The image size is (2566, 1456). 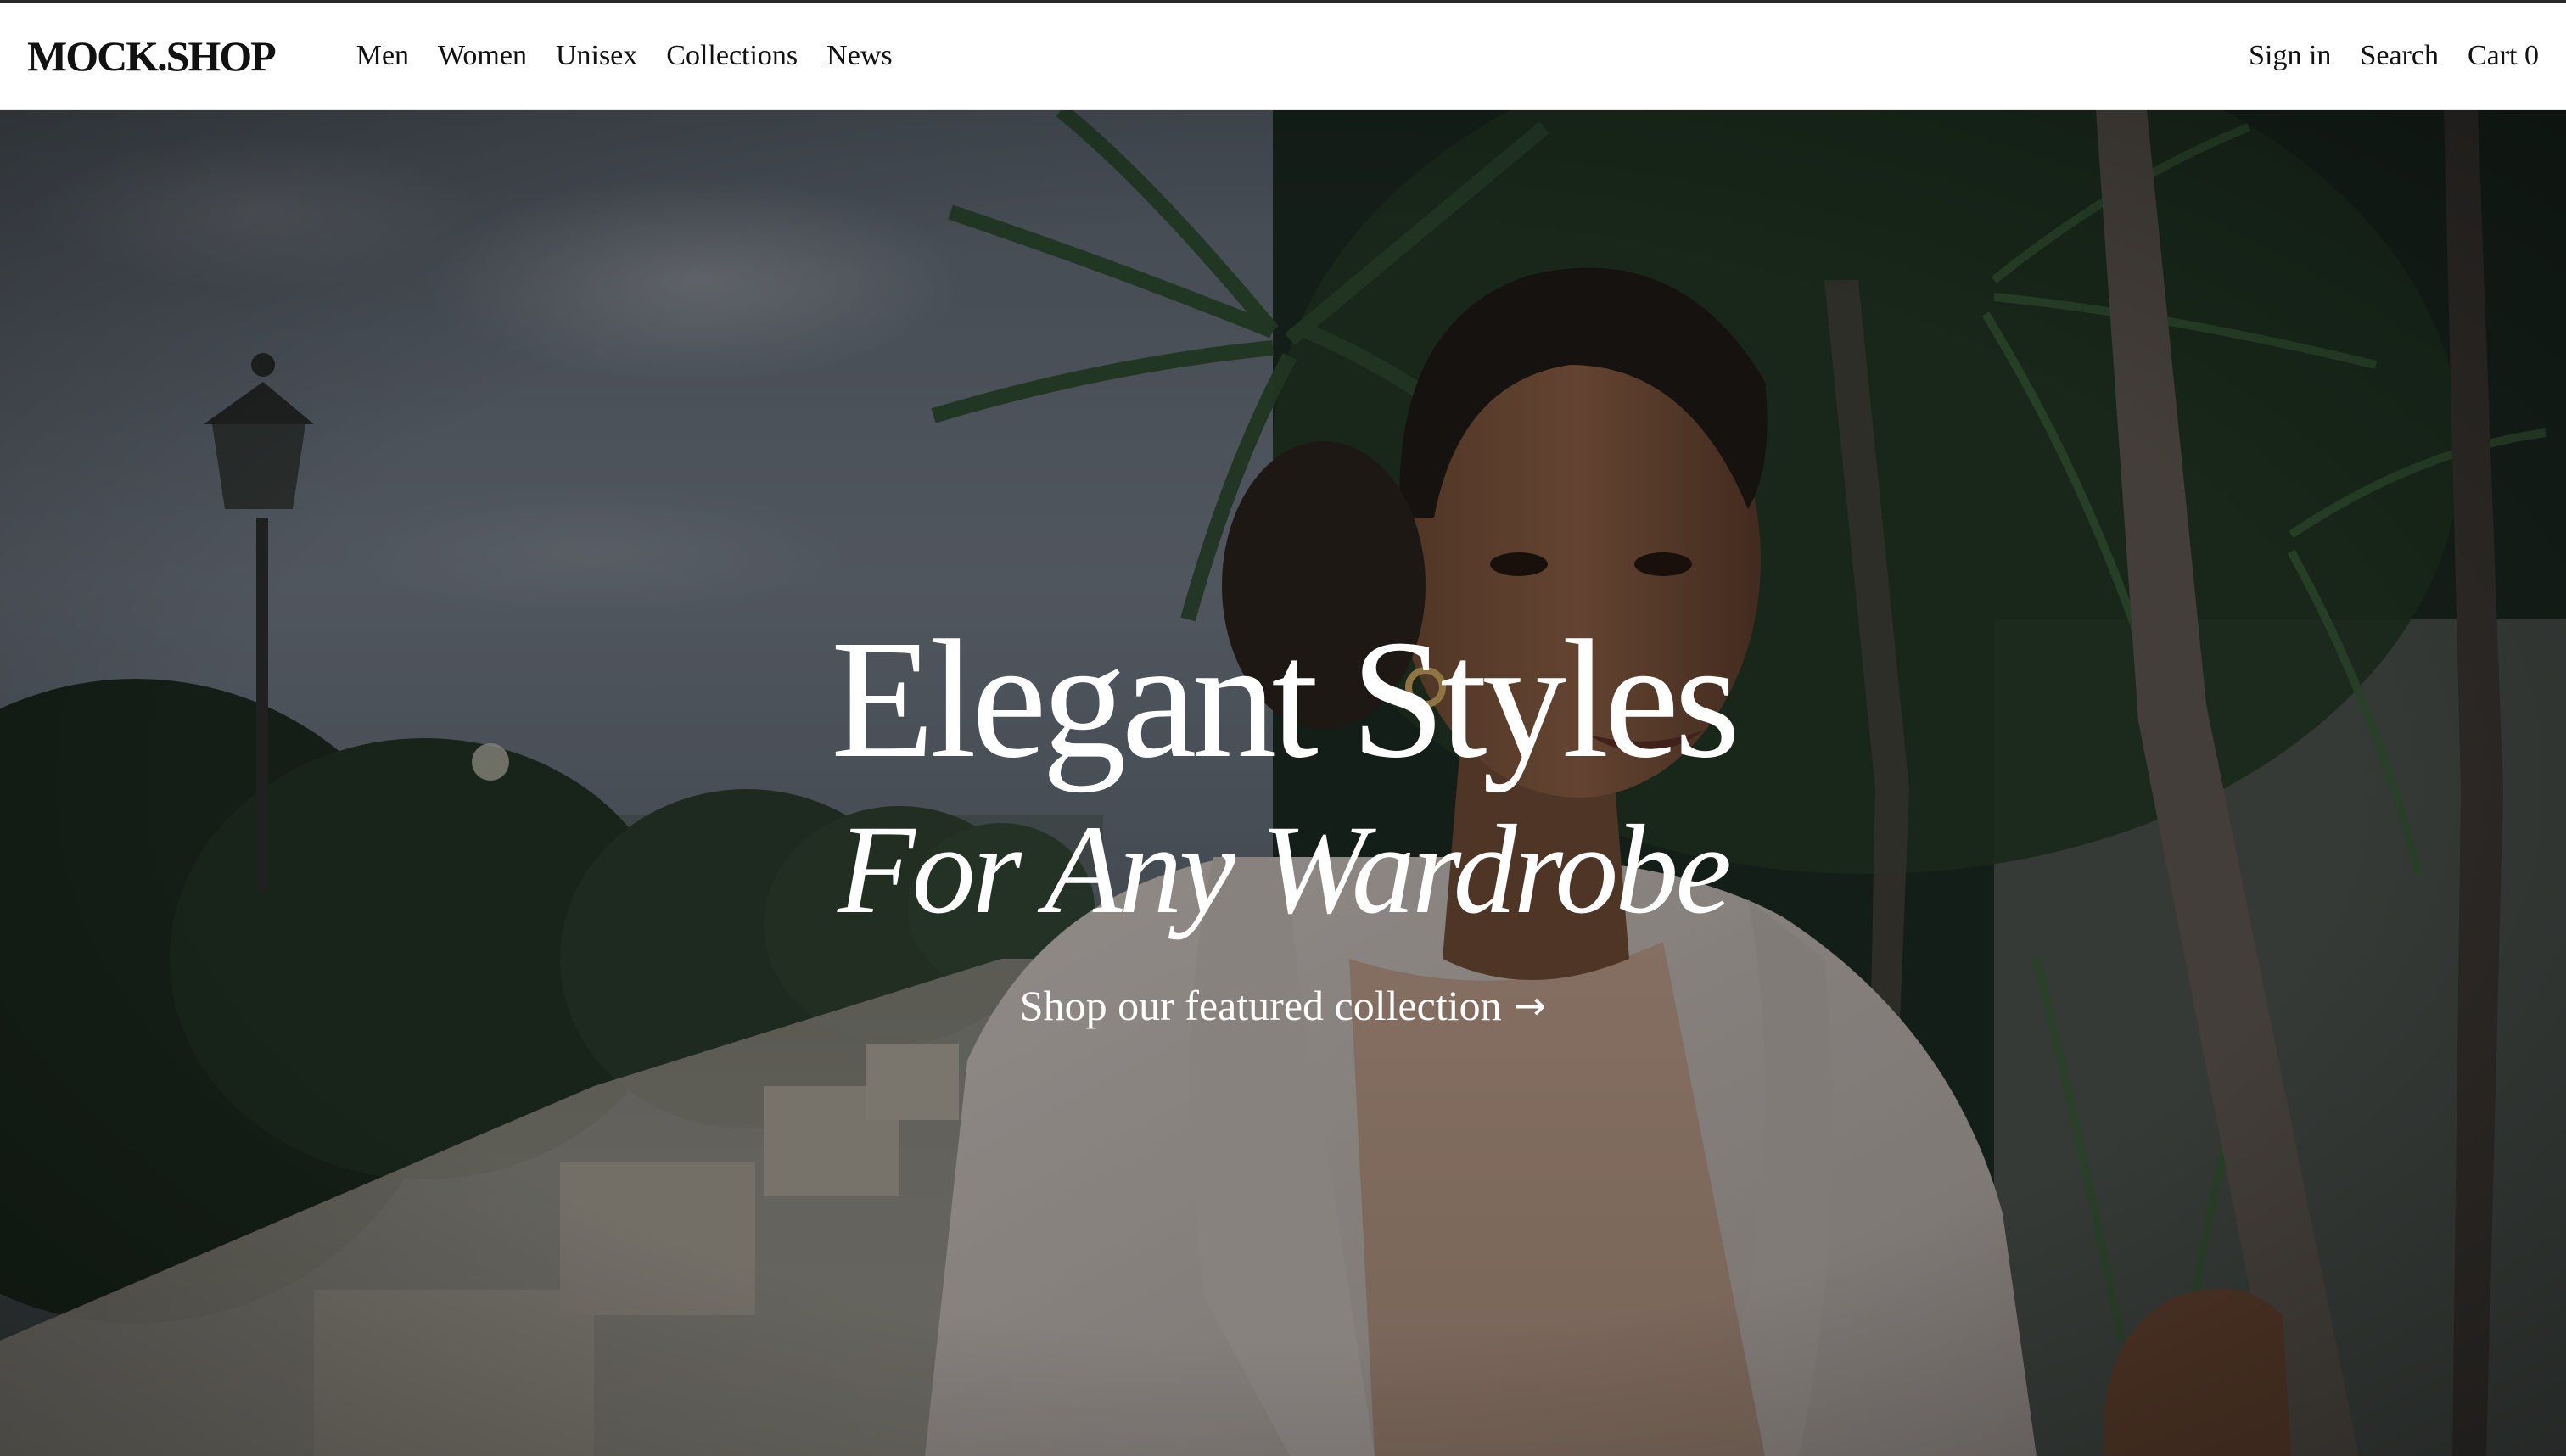 What do you see at coordinates (2290, 56) in the screenshot?
I see `sign-in-link: Sign in` at bounding box center [2290, 56].